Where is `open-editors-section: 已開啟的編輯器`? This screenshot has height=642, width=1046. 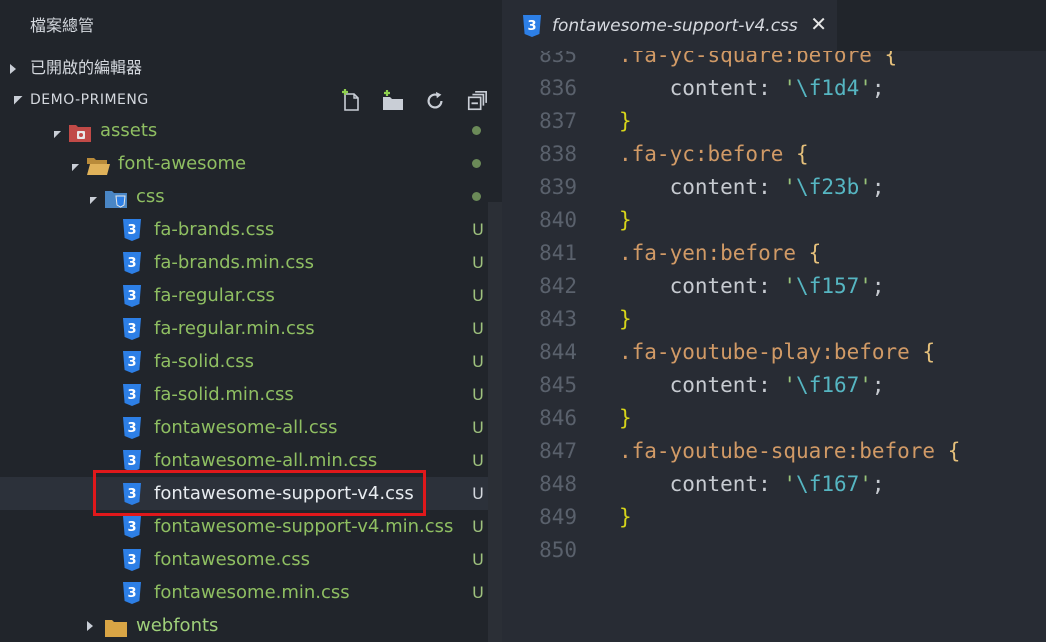
open-editors-section: 已開啟的編輯器 is located at coordinates (251, 67).